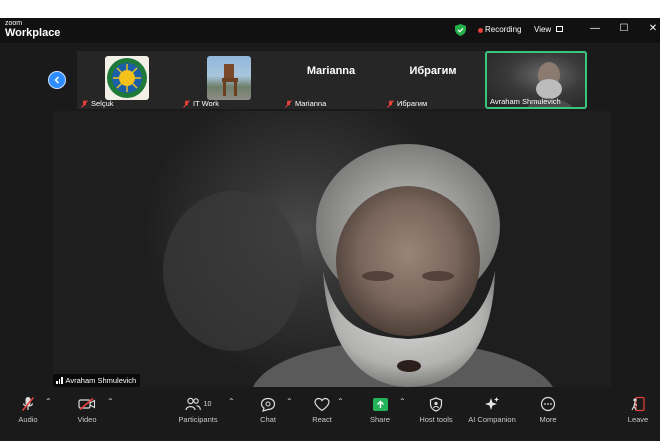 This screenshot has width=660, height=441. I want to click on host-tools-shield-icon, so click(436, 404).